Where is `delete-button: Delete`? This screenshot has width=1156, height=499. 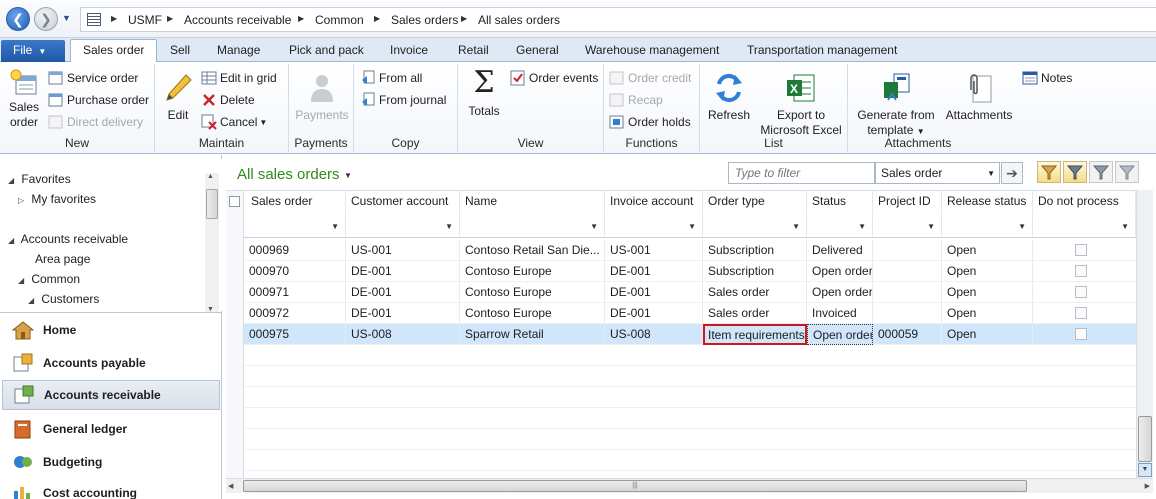 delete-button: Delete is located at coordinates (228, 100).